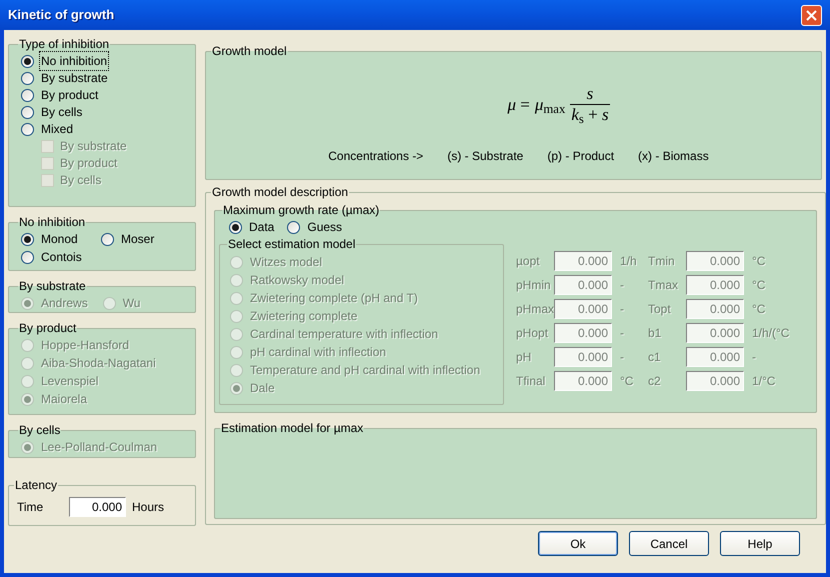  I want to click on formula-text: μ =, so click(518, 105).